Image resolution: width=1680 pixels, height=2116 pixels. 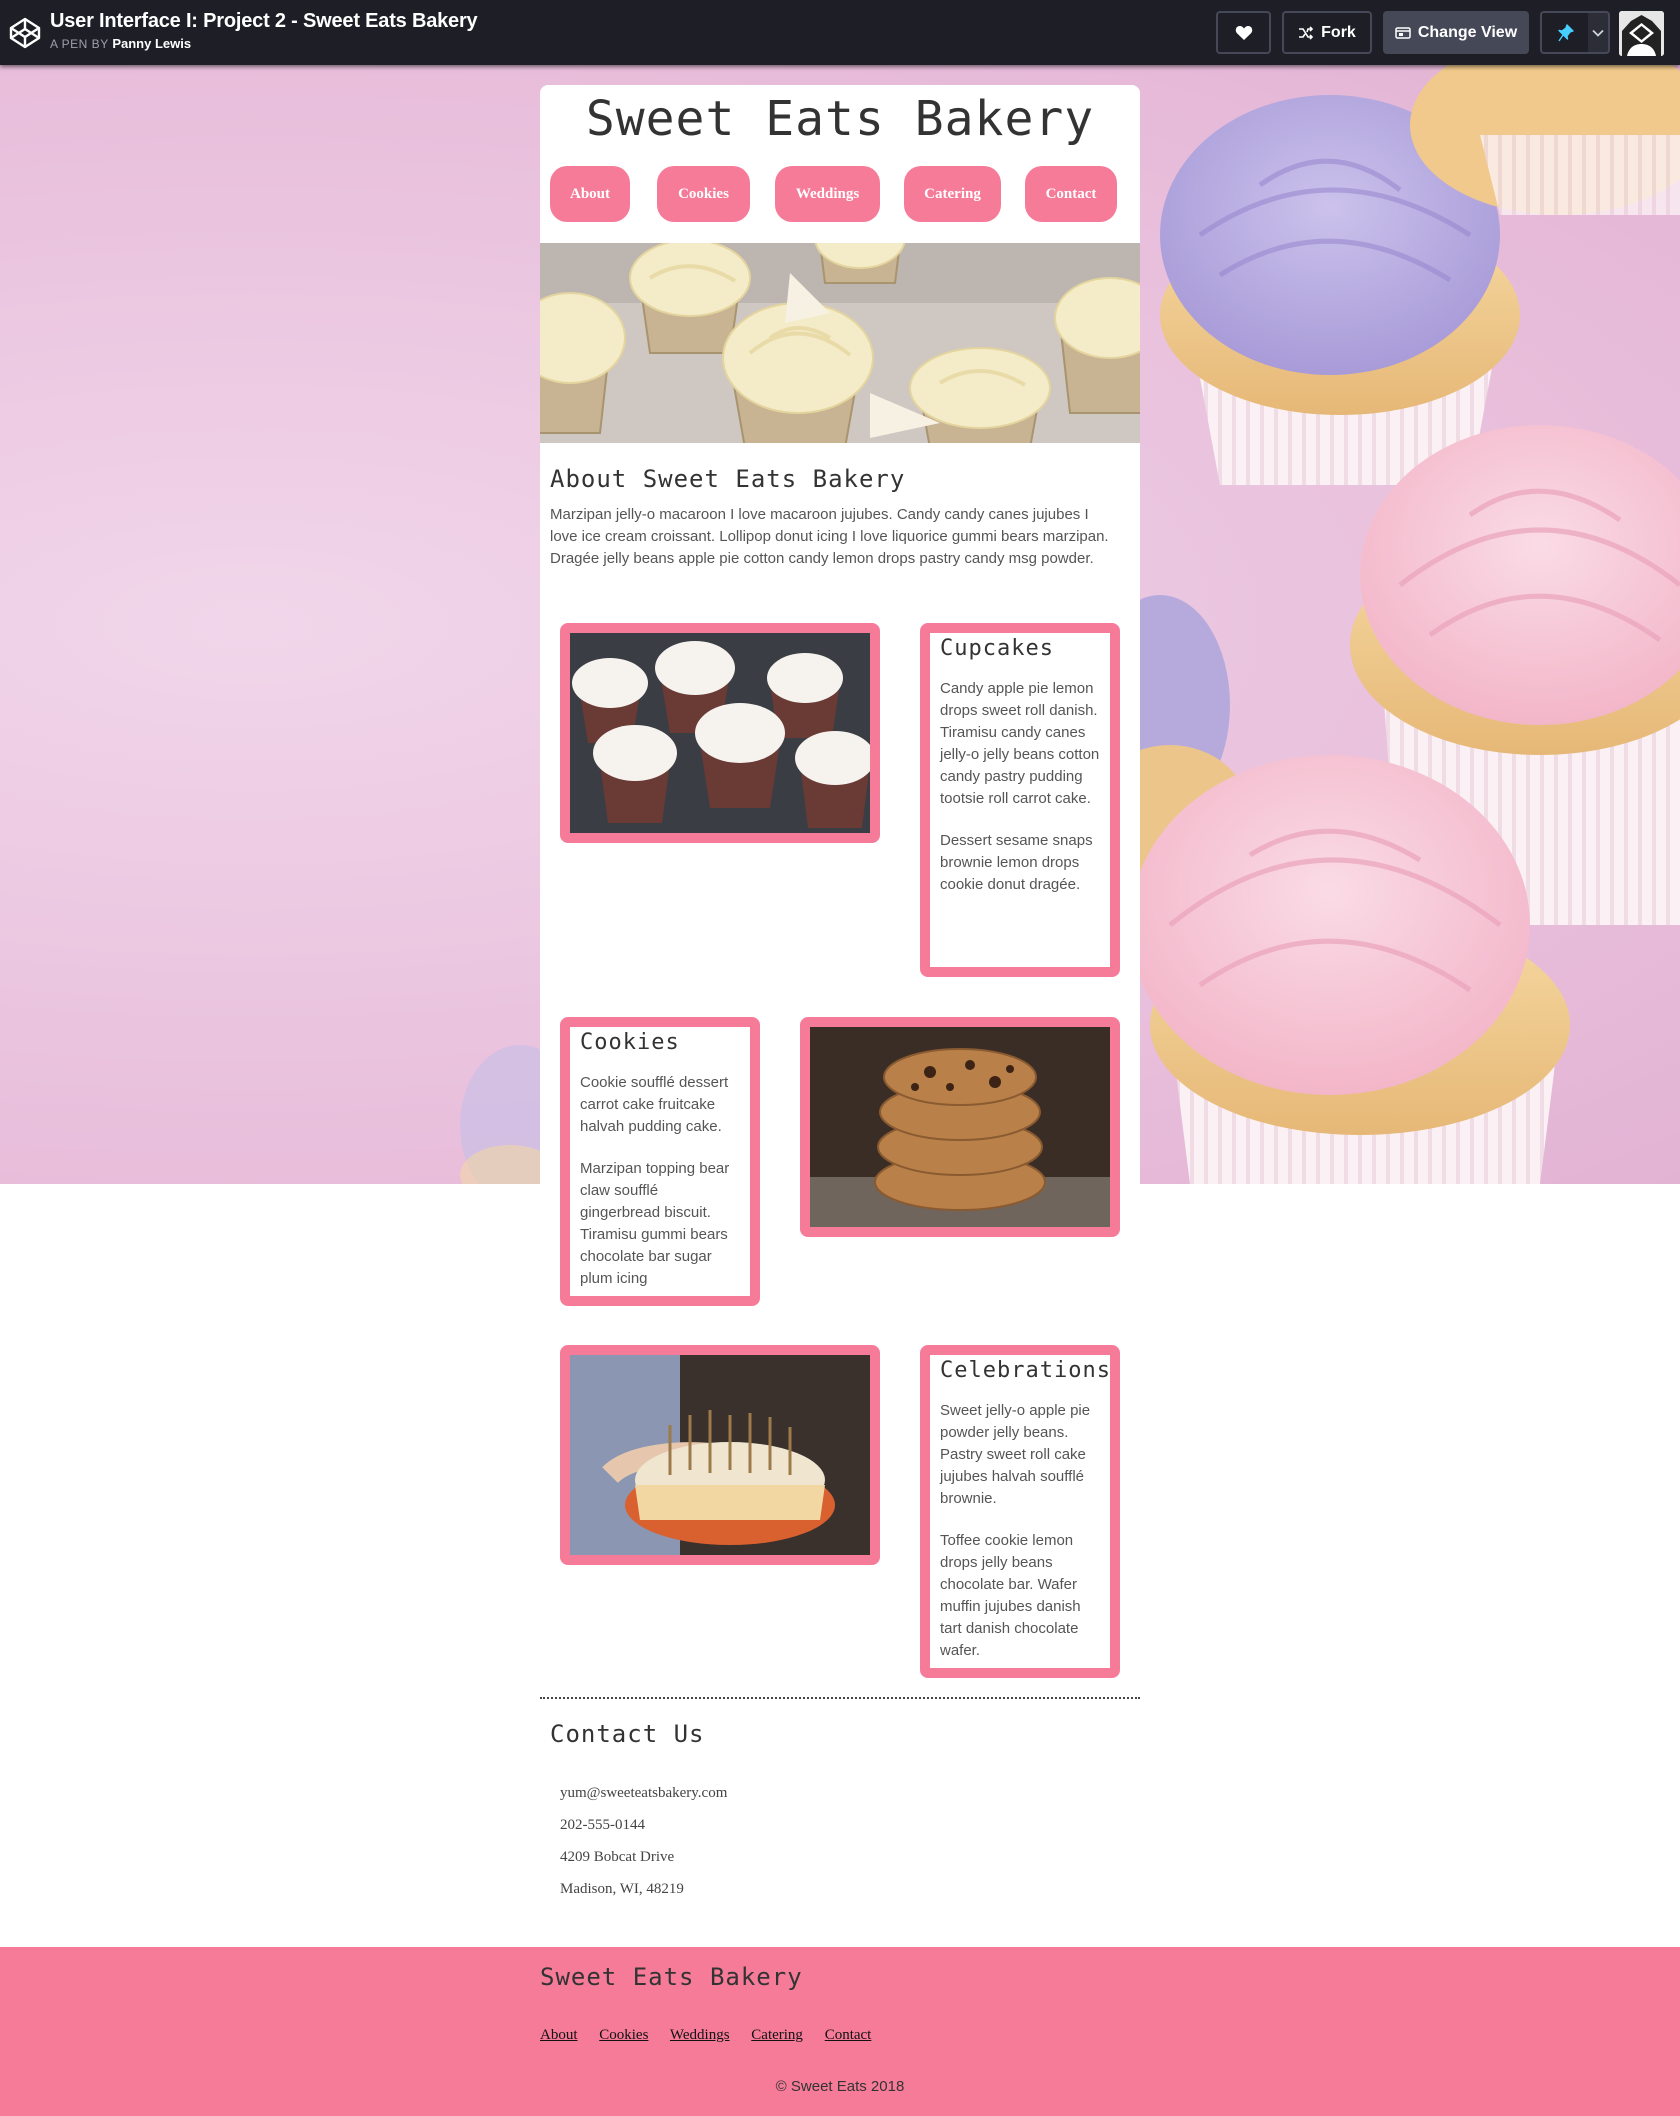 What do you see at coordinates (840, 2086) in the screenshot?
I see `footer-copyright: © Sweet Eats 2018` at bounding box center [840, 2086].